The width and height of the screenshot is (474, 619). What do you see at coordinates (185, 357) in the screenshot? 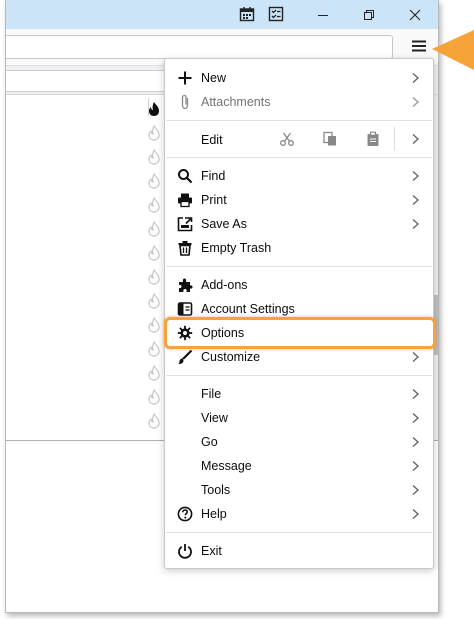
I see `brush-icon` at bounding box center [185, 357].